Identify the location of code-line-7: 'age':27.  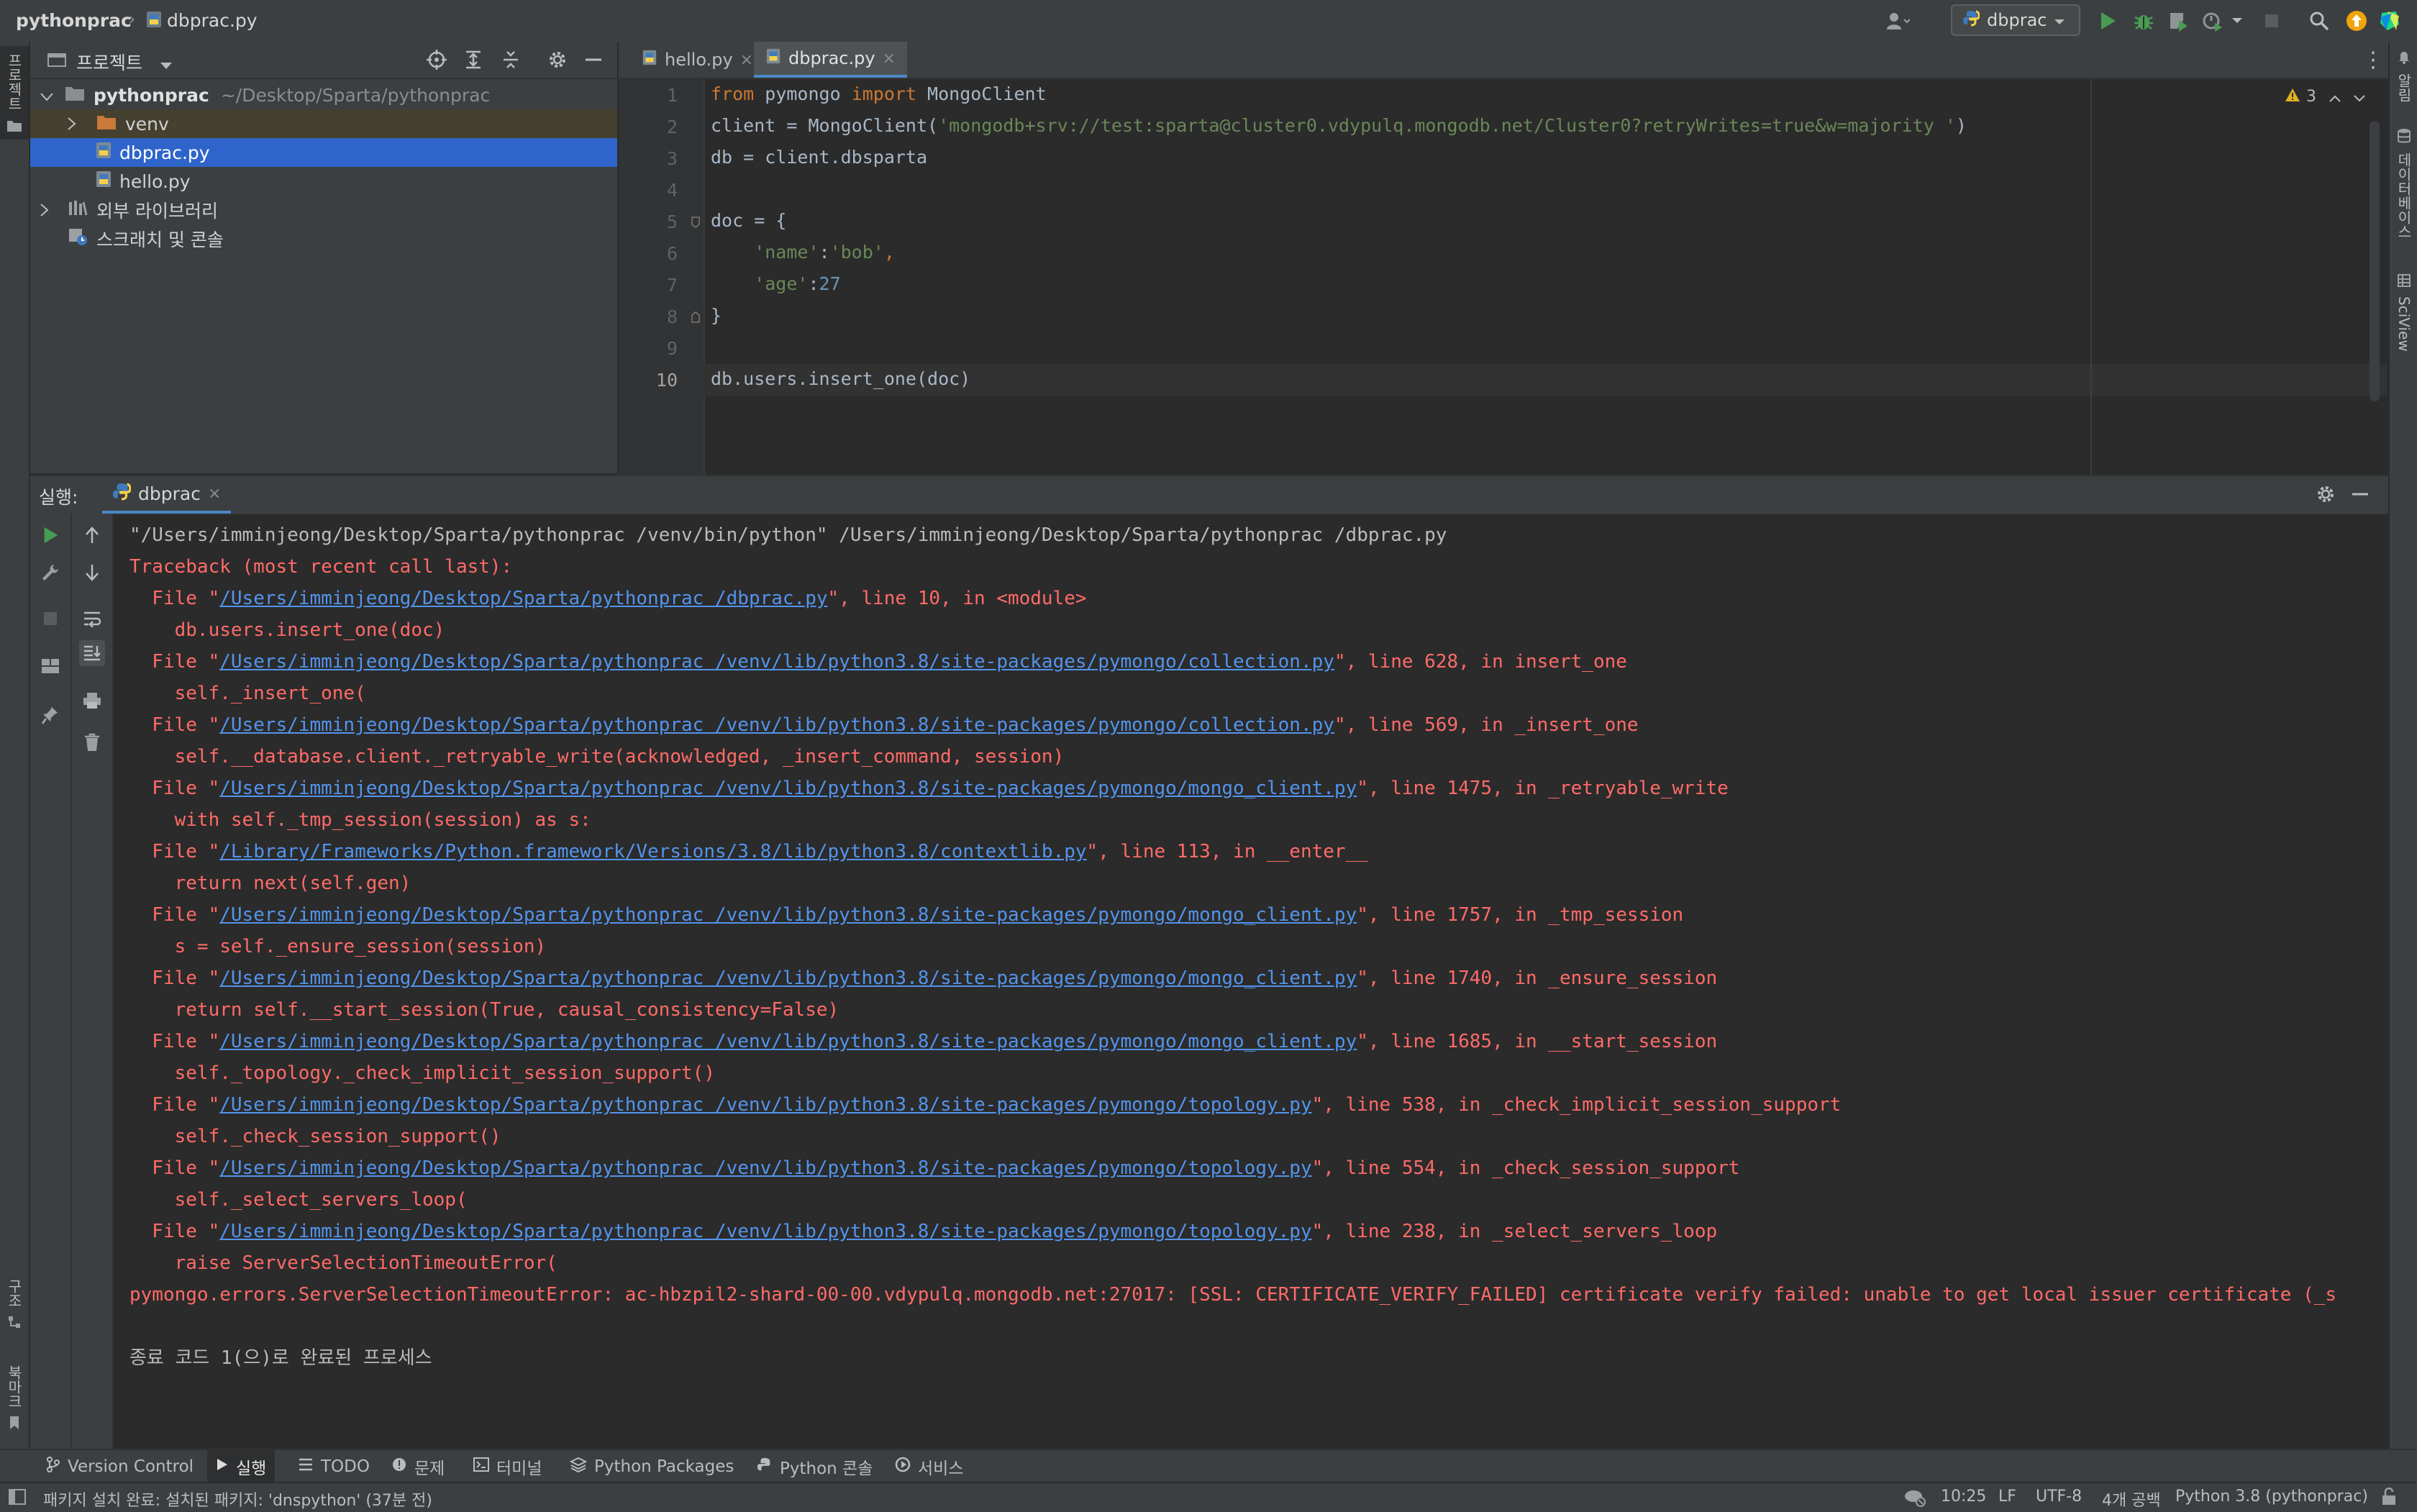
(776, 283).